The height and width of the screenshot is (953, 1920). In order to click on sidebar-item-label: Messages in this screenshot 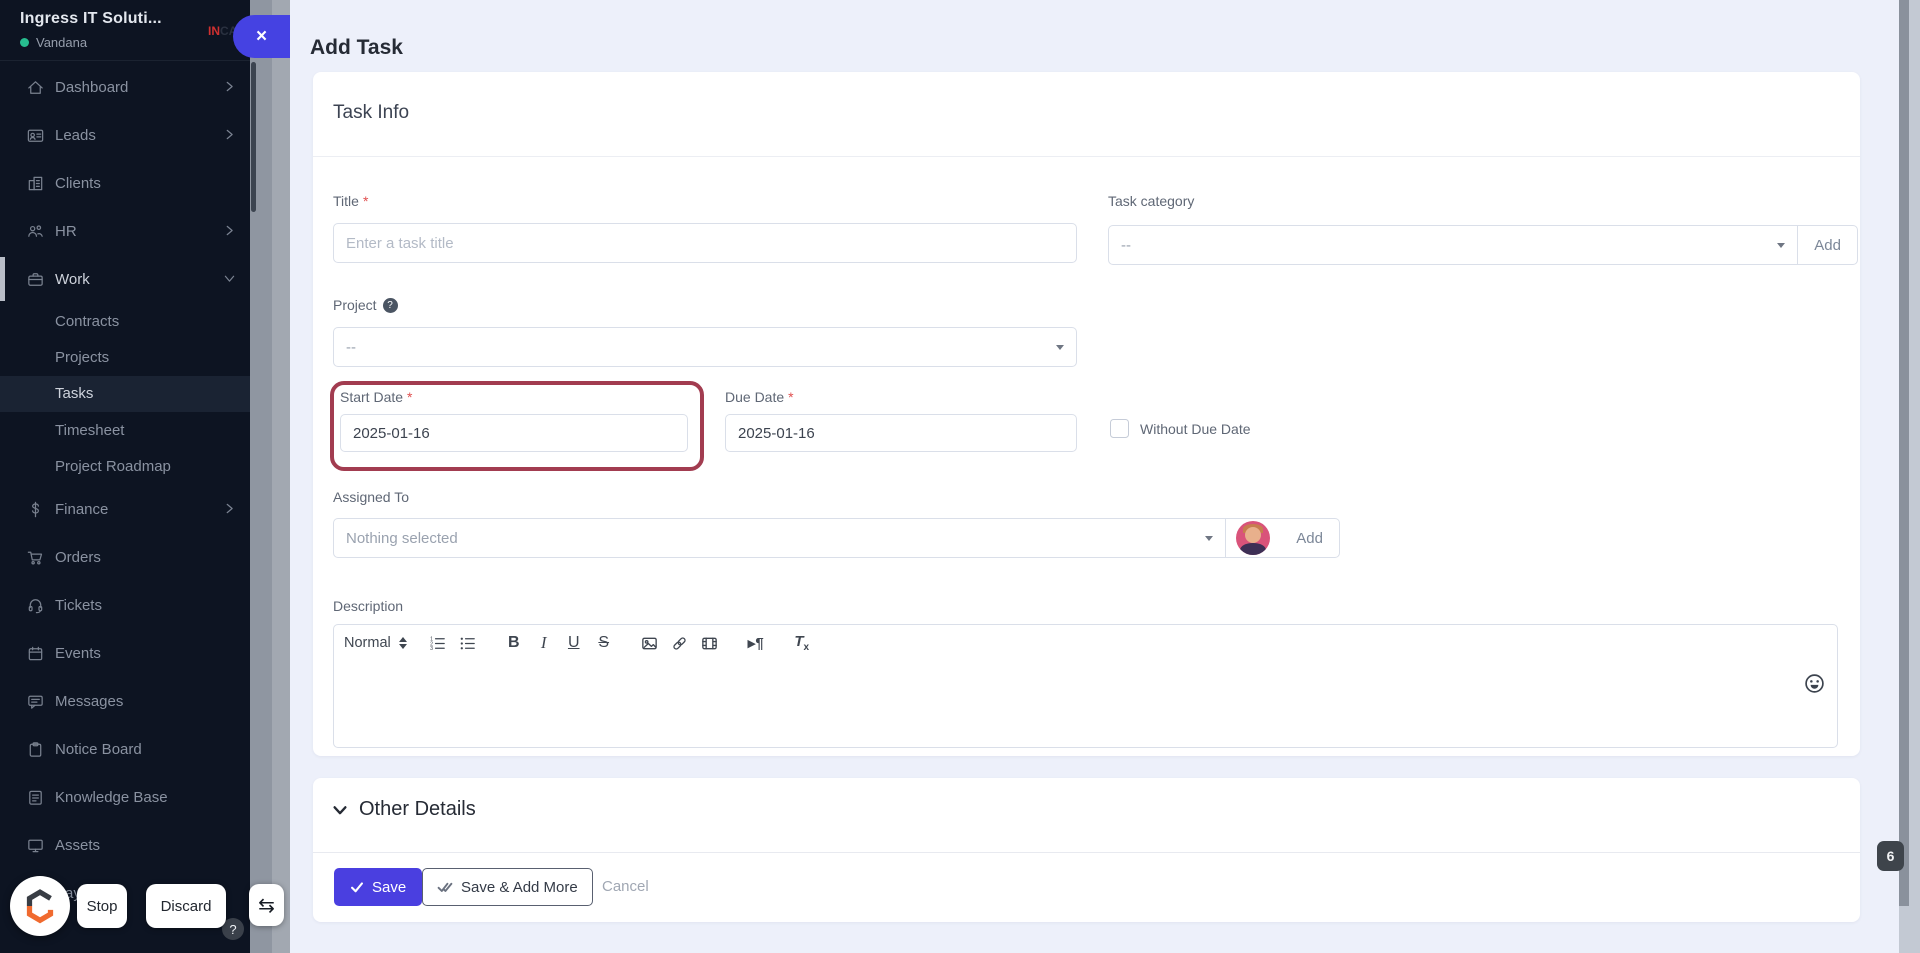, I will do `click(89, 701)`.